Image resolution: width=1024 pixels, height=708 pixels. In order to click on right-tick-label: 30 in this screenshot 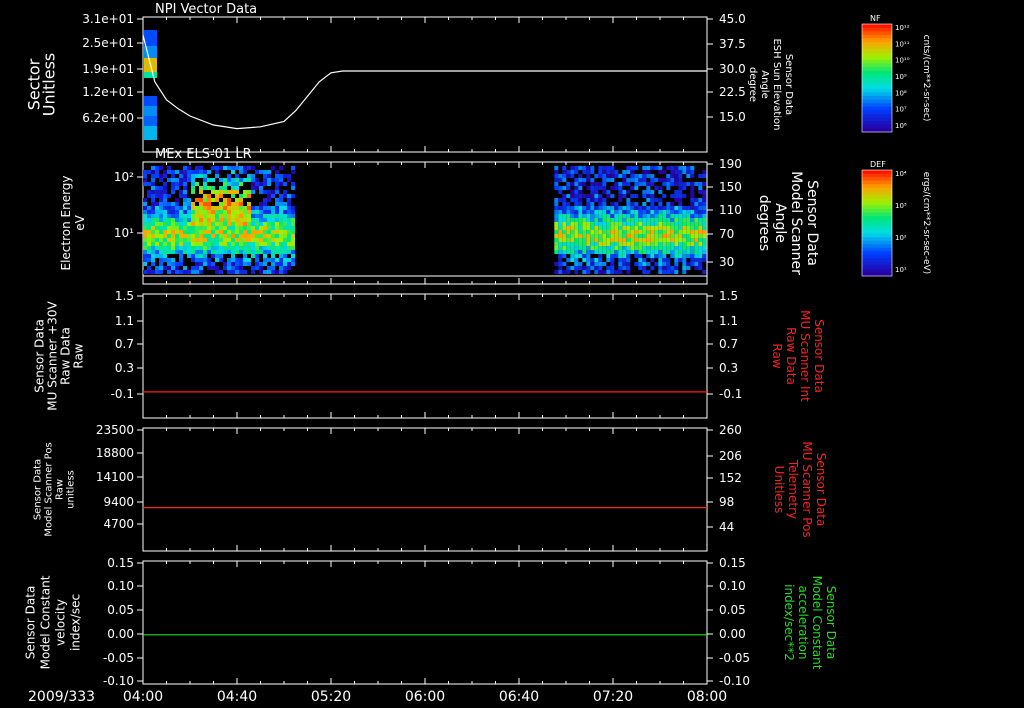, I will do `click(726, 262)`.